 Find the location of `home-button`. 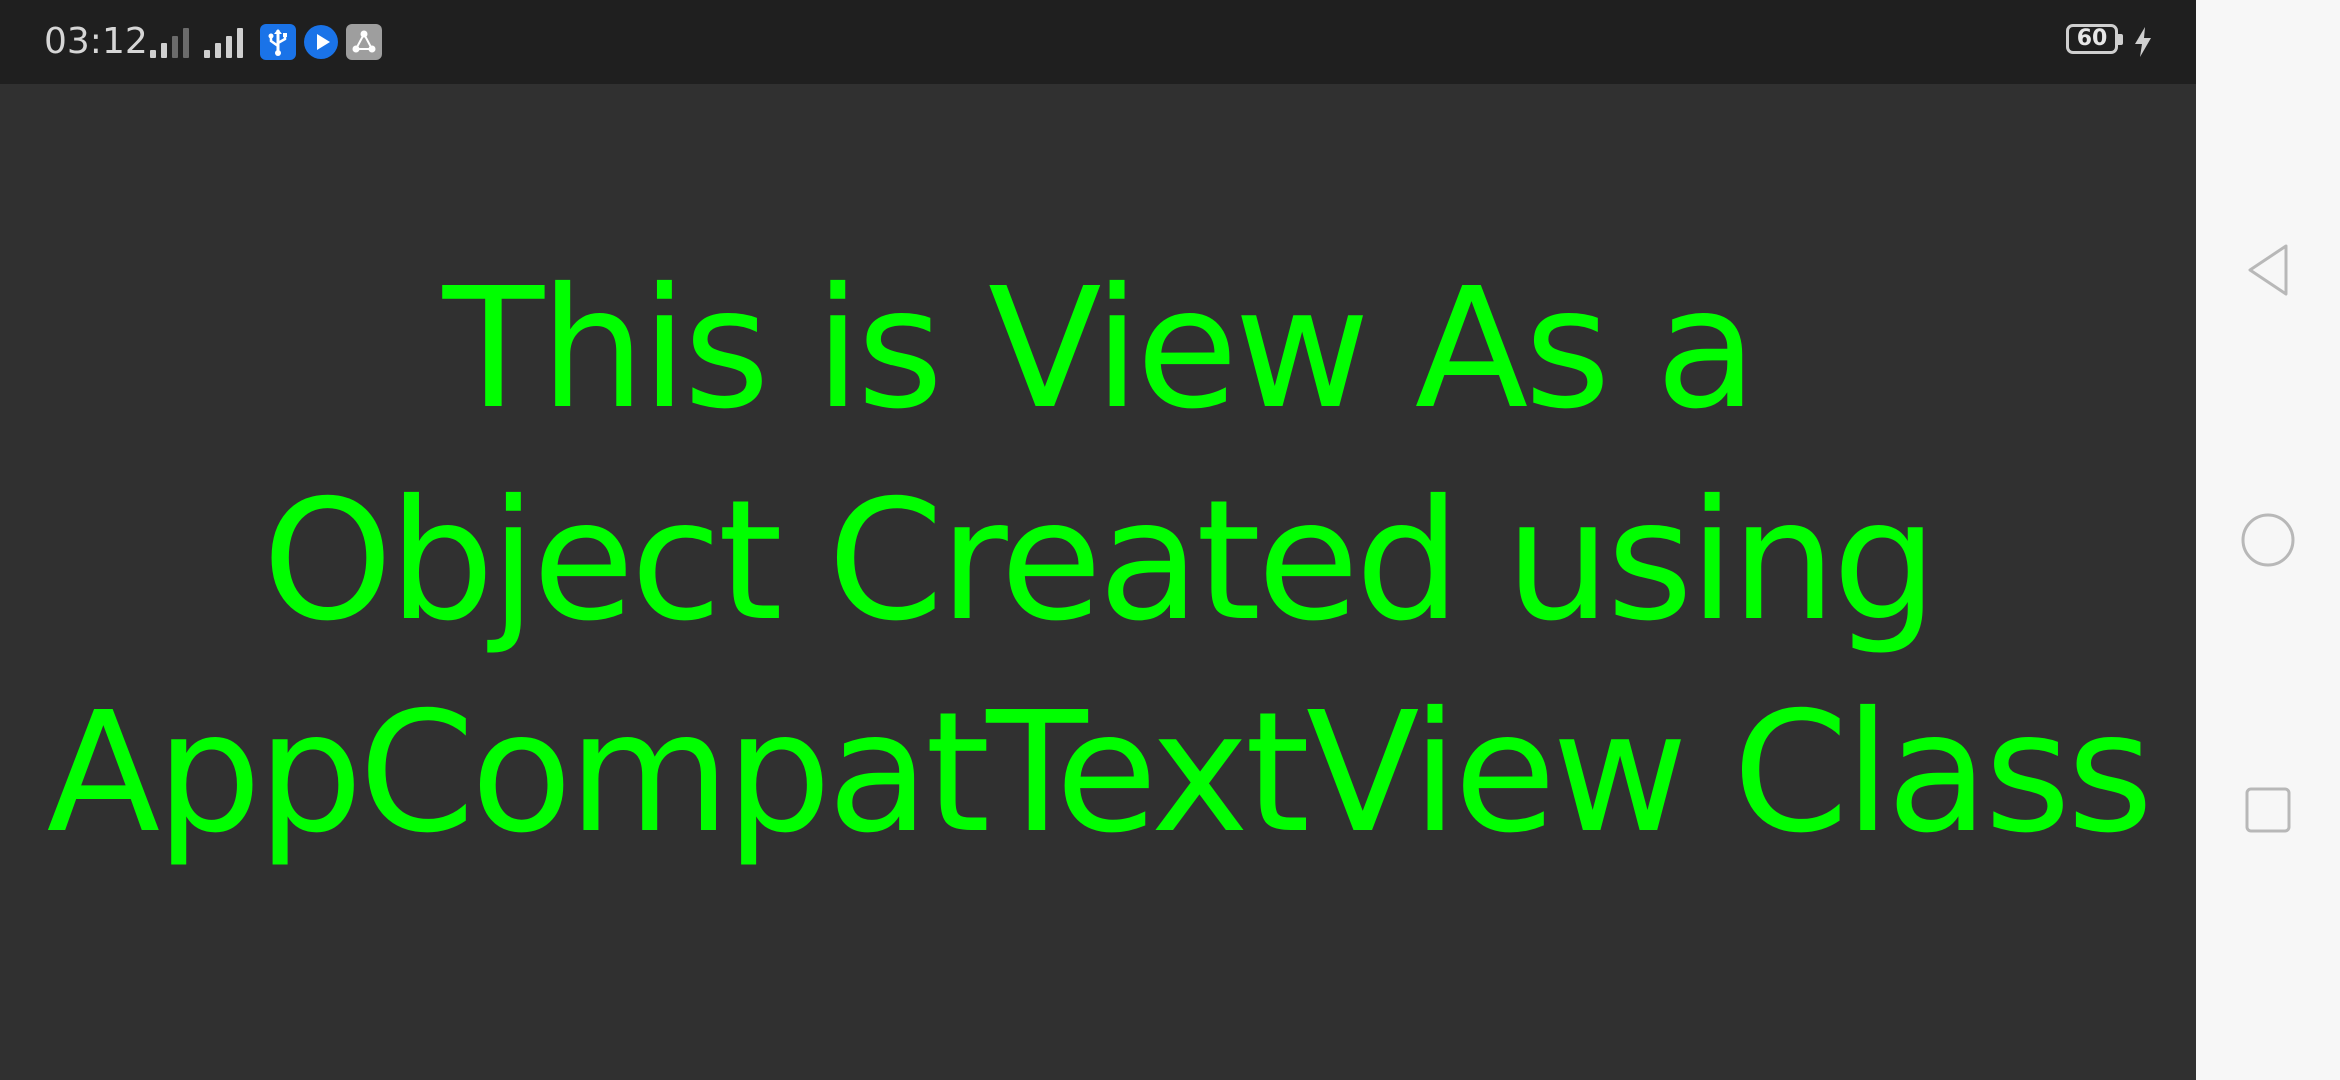

home-button is located at coordinates (2268, 540).